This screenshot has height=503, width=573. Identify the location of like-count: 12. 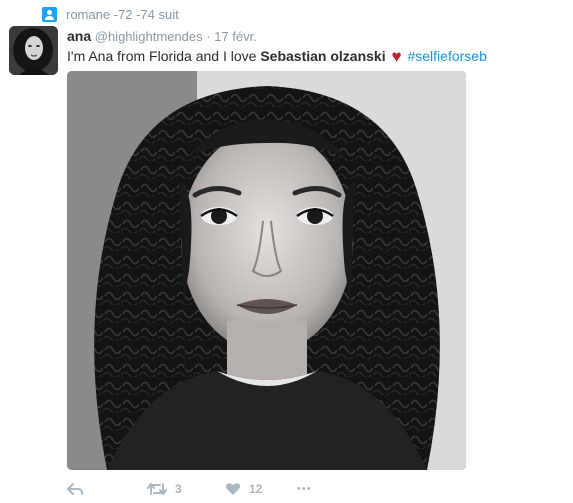
(256, 489).